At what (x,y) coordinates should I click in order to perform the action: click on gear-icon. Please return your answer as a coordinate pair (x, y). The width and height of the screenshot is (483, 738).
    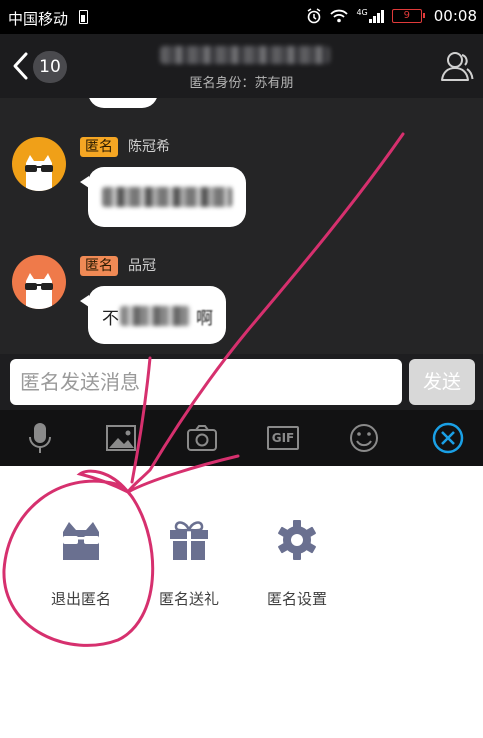
    Looking at the image, I should click on (297, 540).